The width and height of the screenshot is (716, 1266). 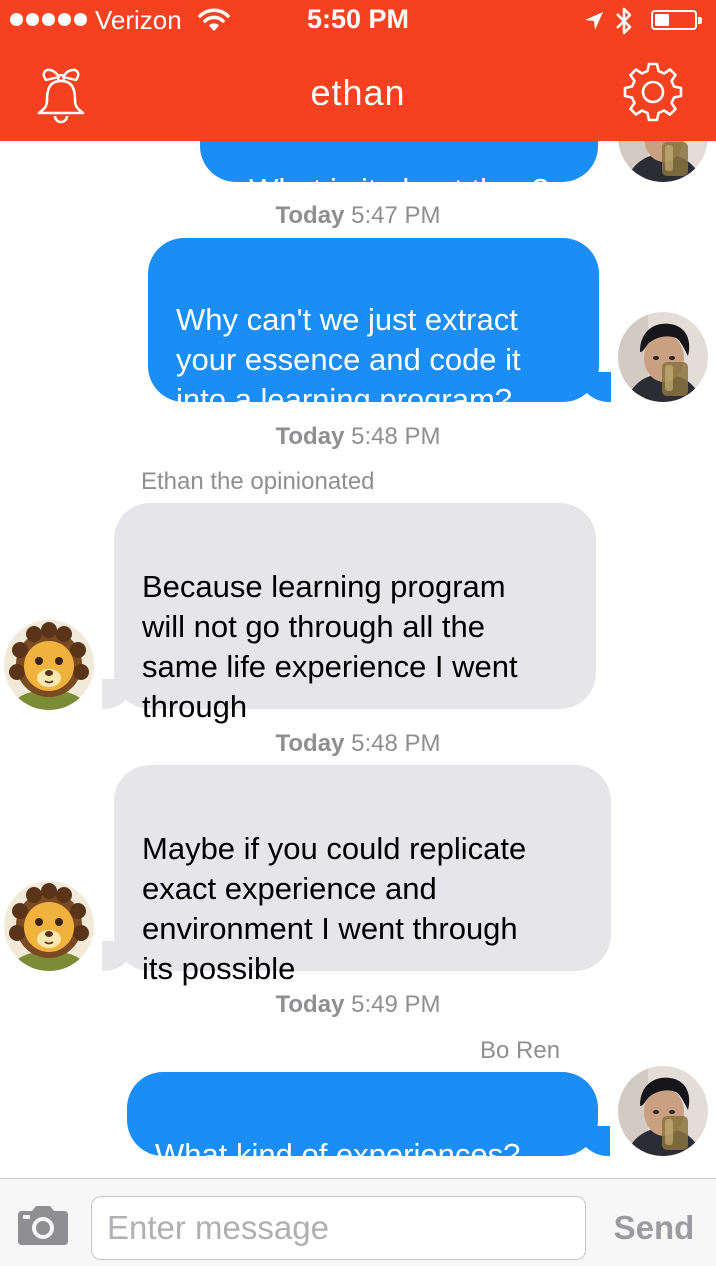 I want to click on navigation-header: Verizon 5:50 PM ethan, so click(x=358, y=70).